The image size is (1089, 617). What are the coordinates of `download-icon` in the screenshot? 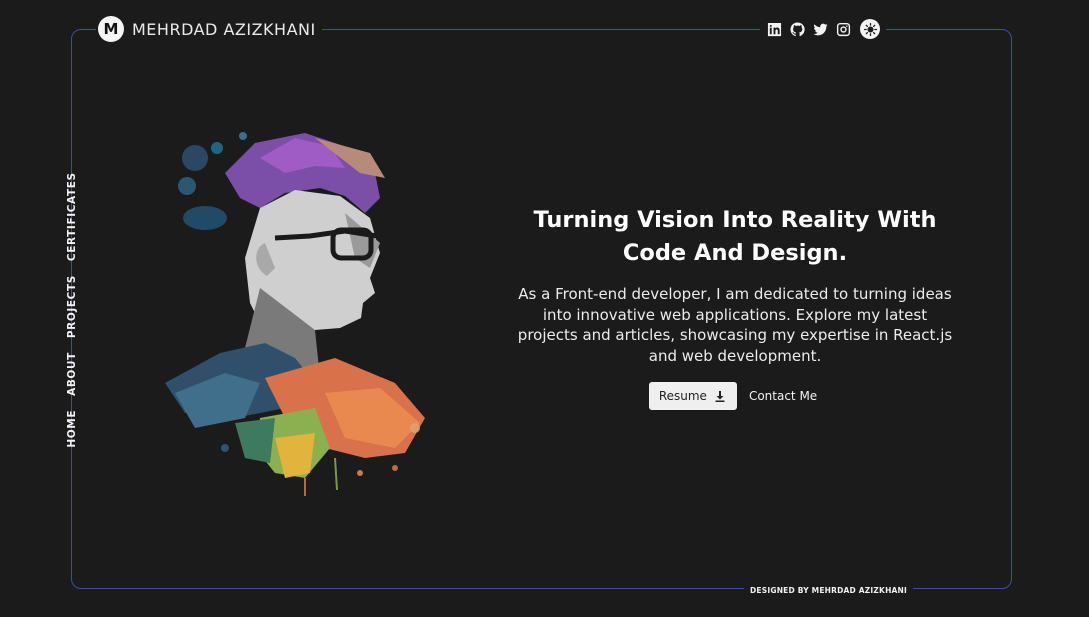 It's located at (720, 396).